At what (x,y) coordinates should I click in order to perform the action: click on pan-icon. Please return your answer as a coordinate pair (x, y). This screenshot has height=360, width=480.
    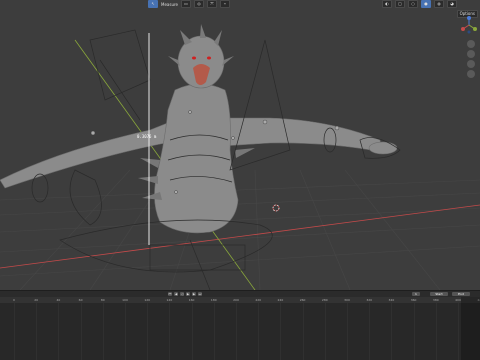
    Looking at the image, I should click on (471, 54).